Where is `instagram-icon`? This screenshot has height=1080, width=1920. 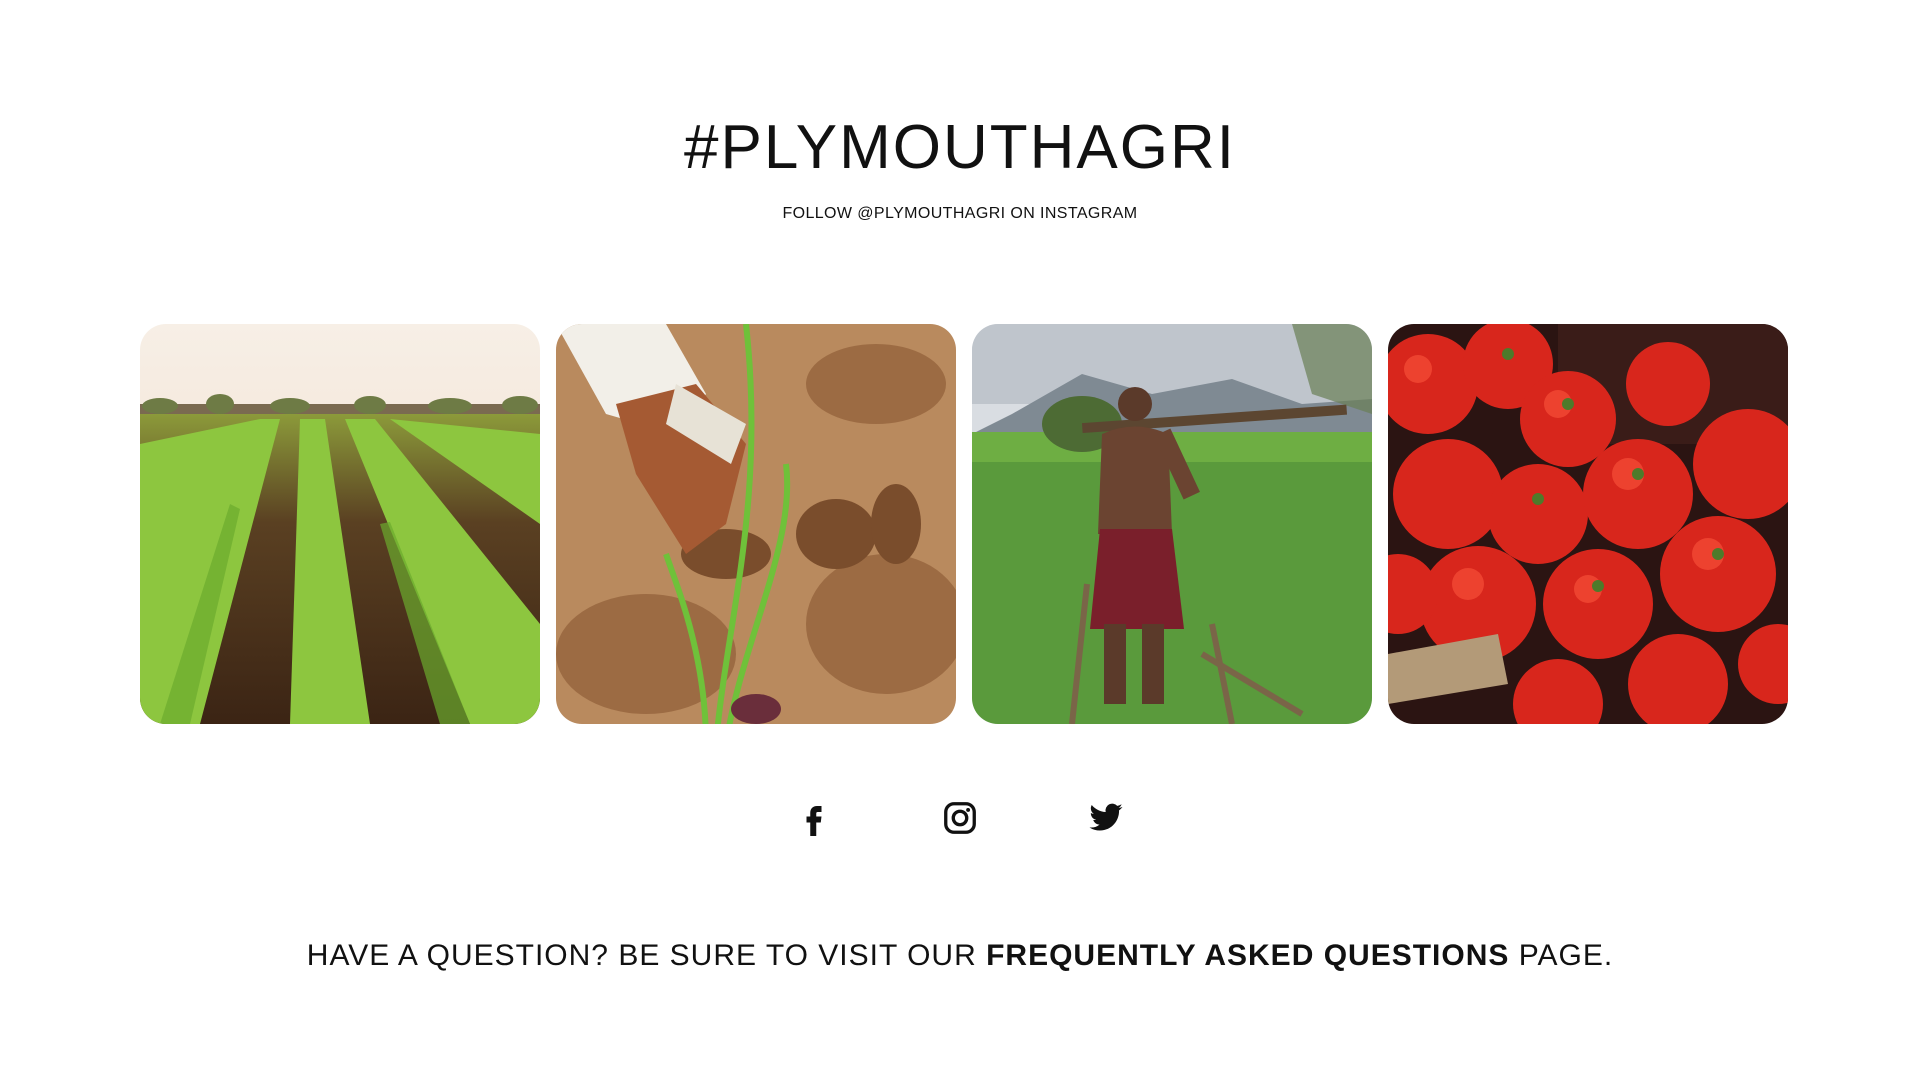 instagram-icon is located at coordinates (960, 818).